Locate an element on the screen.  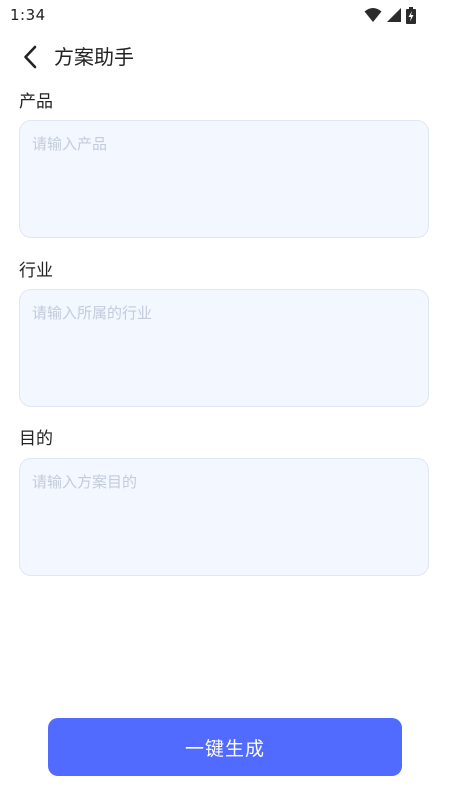
purpose-input is located at coordinates (224, 517).